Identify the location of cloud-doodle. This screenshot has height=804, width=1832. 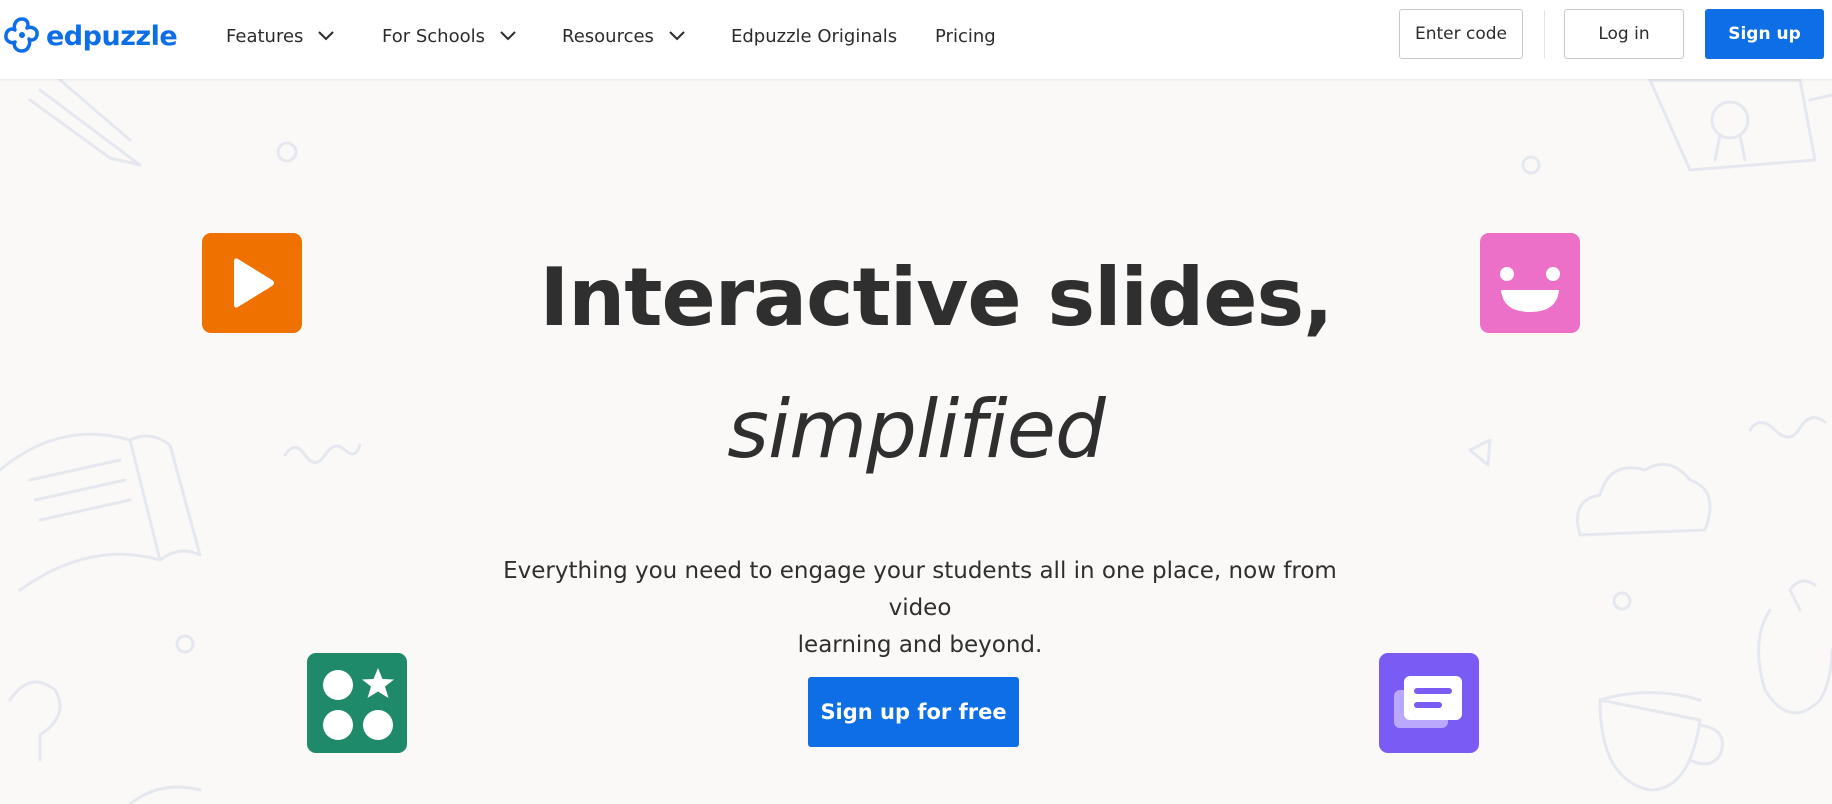
(1644, 499).